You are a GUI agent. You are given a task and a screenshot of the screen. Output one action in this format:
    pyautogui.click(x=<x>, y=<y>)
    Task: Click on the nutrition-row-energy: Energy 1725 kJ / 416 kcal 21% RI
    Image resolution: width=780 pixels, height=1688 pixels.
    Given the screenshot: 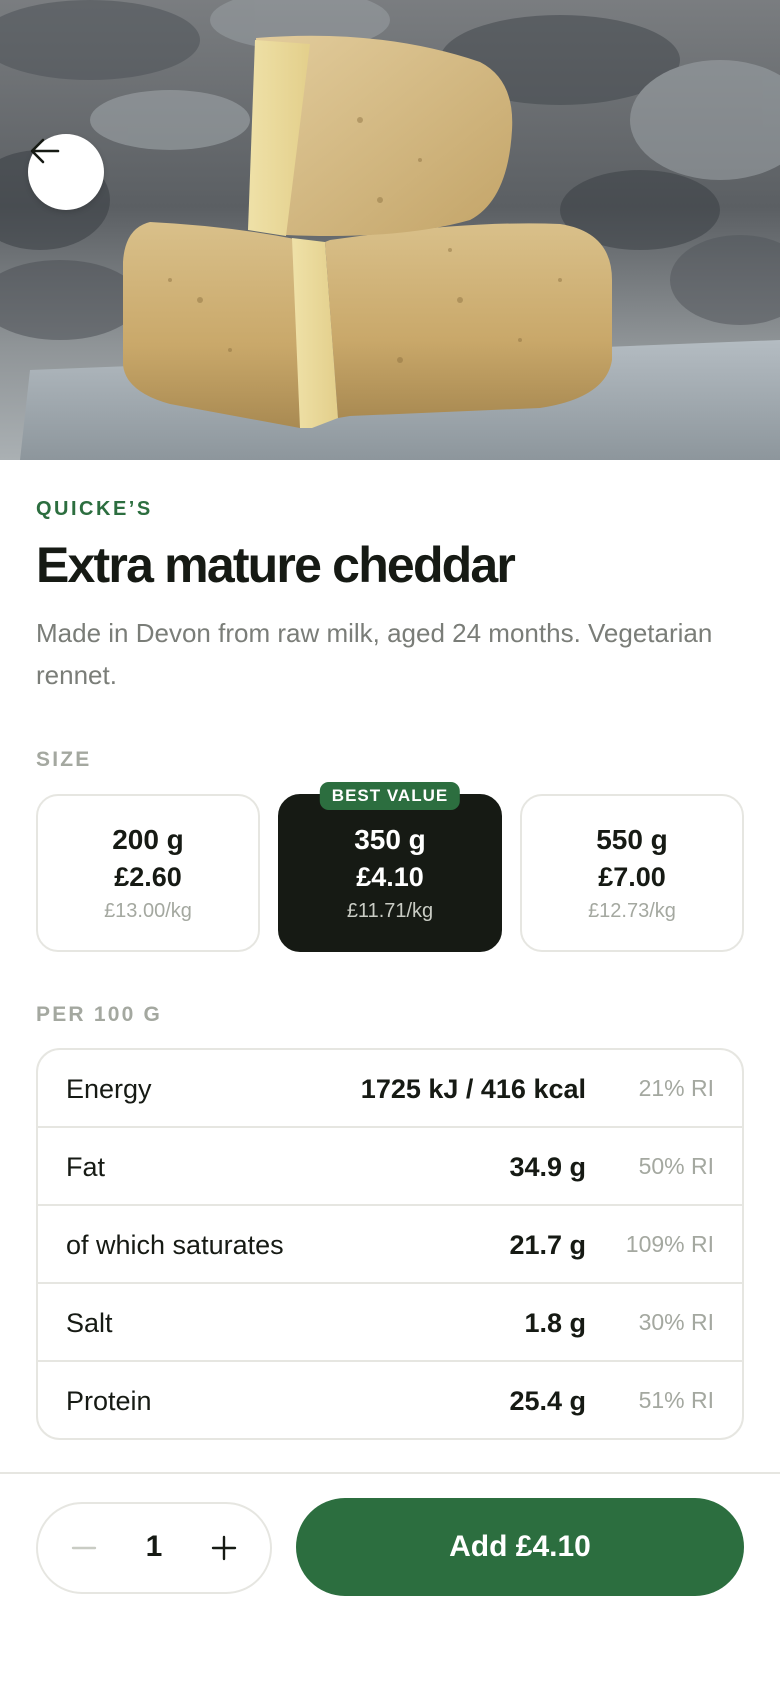 What is the action you would take?
    pyautogui.click(x=390, y=1089)
    